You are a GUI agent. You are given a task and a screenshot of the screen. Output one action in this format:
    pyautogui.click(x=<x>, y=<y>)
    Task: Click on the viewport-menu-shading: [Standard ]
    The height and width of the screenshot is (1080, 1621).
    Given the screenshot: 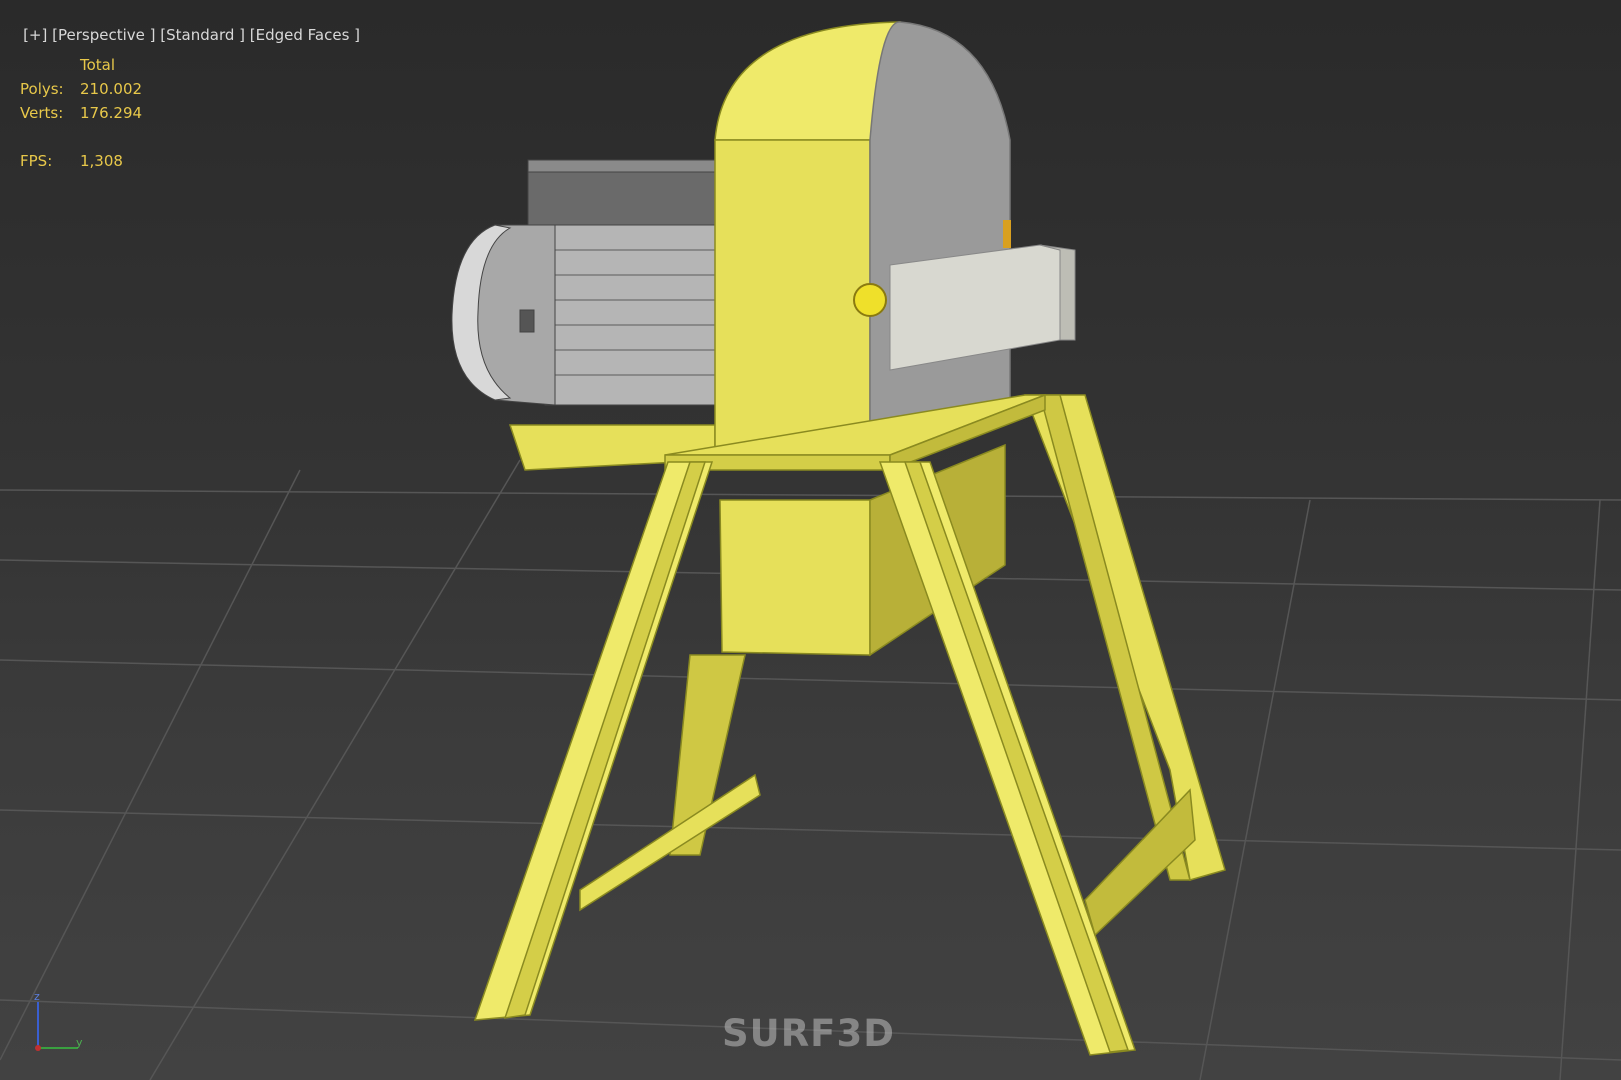 What is the action you would take?
    pyautogui.click(x=202, y=35)
    